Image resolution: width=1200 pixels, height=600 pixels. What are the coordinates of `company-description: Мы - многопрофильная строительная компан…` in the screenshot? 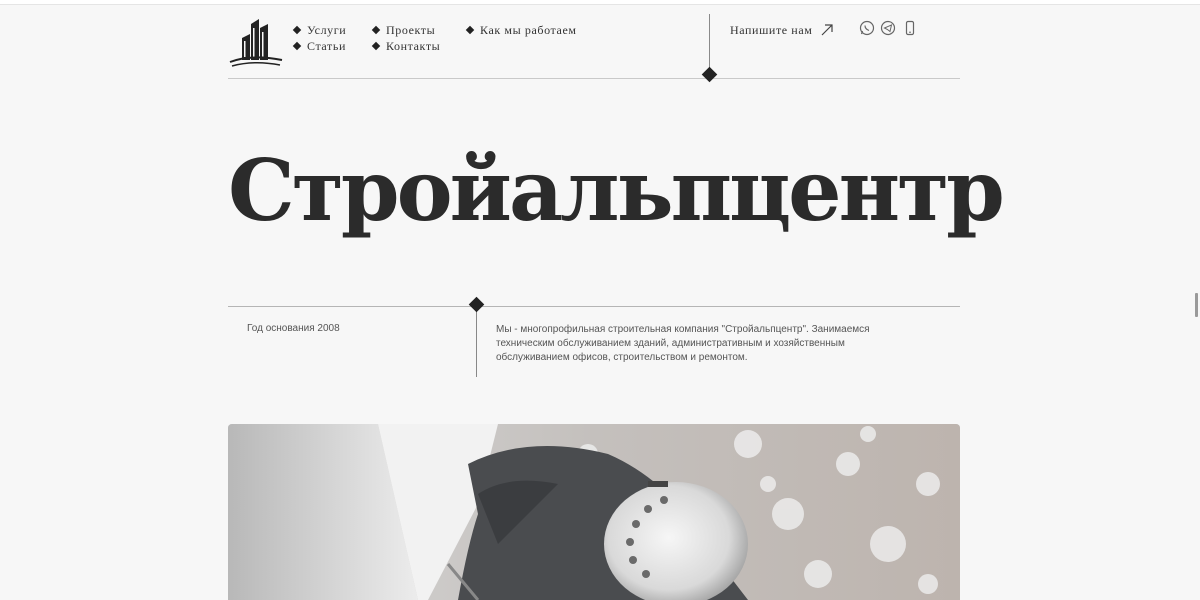 It's located at (683, 343).